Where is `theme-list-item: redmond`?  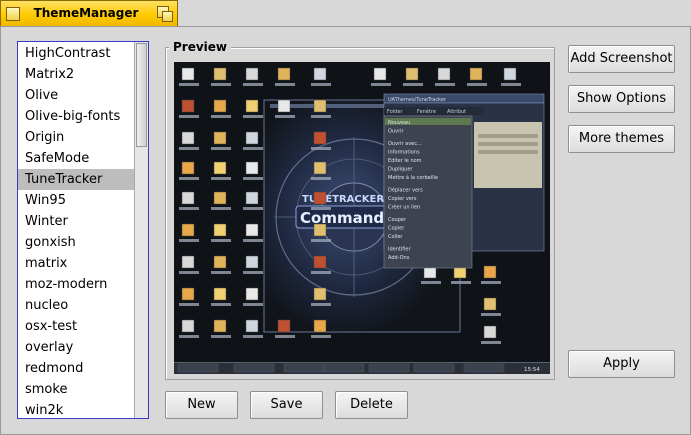 theme-list-item: redmond is located at coordinates (76, 368).